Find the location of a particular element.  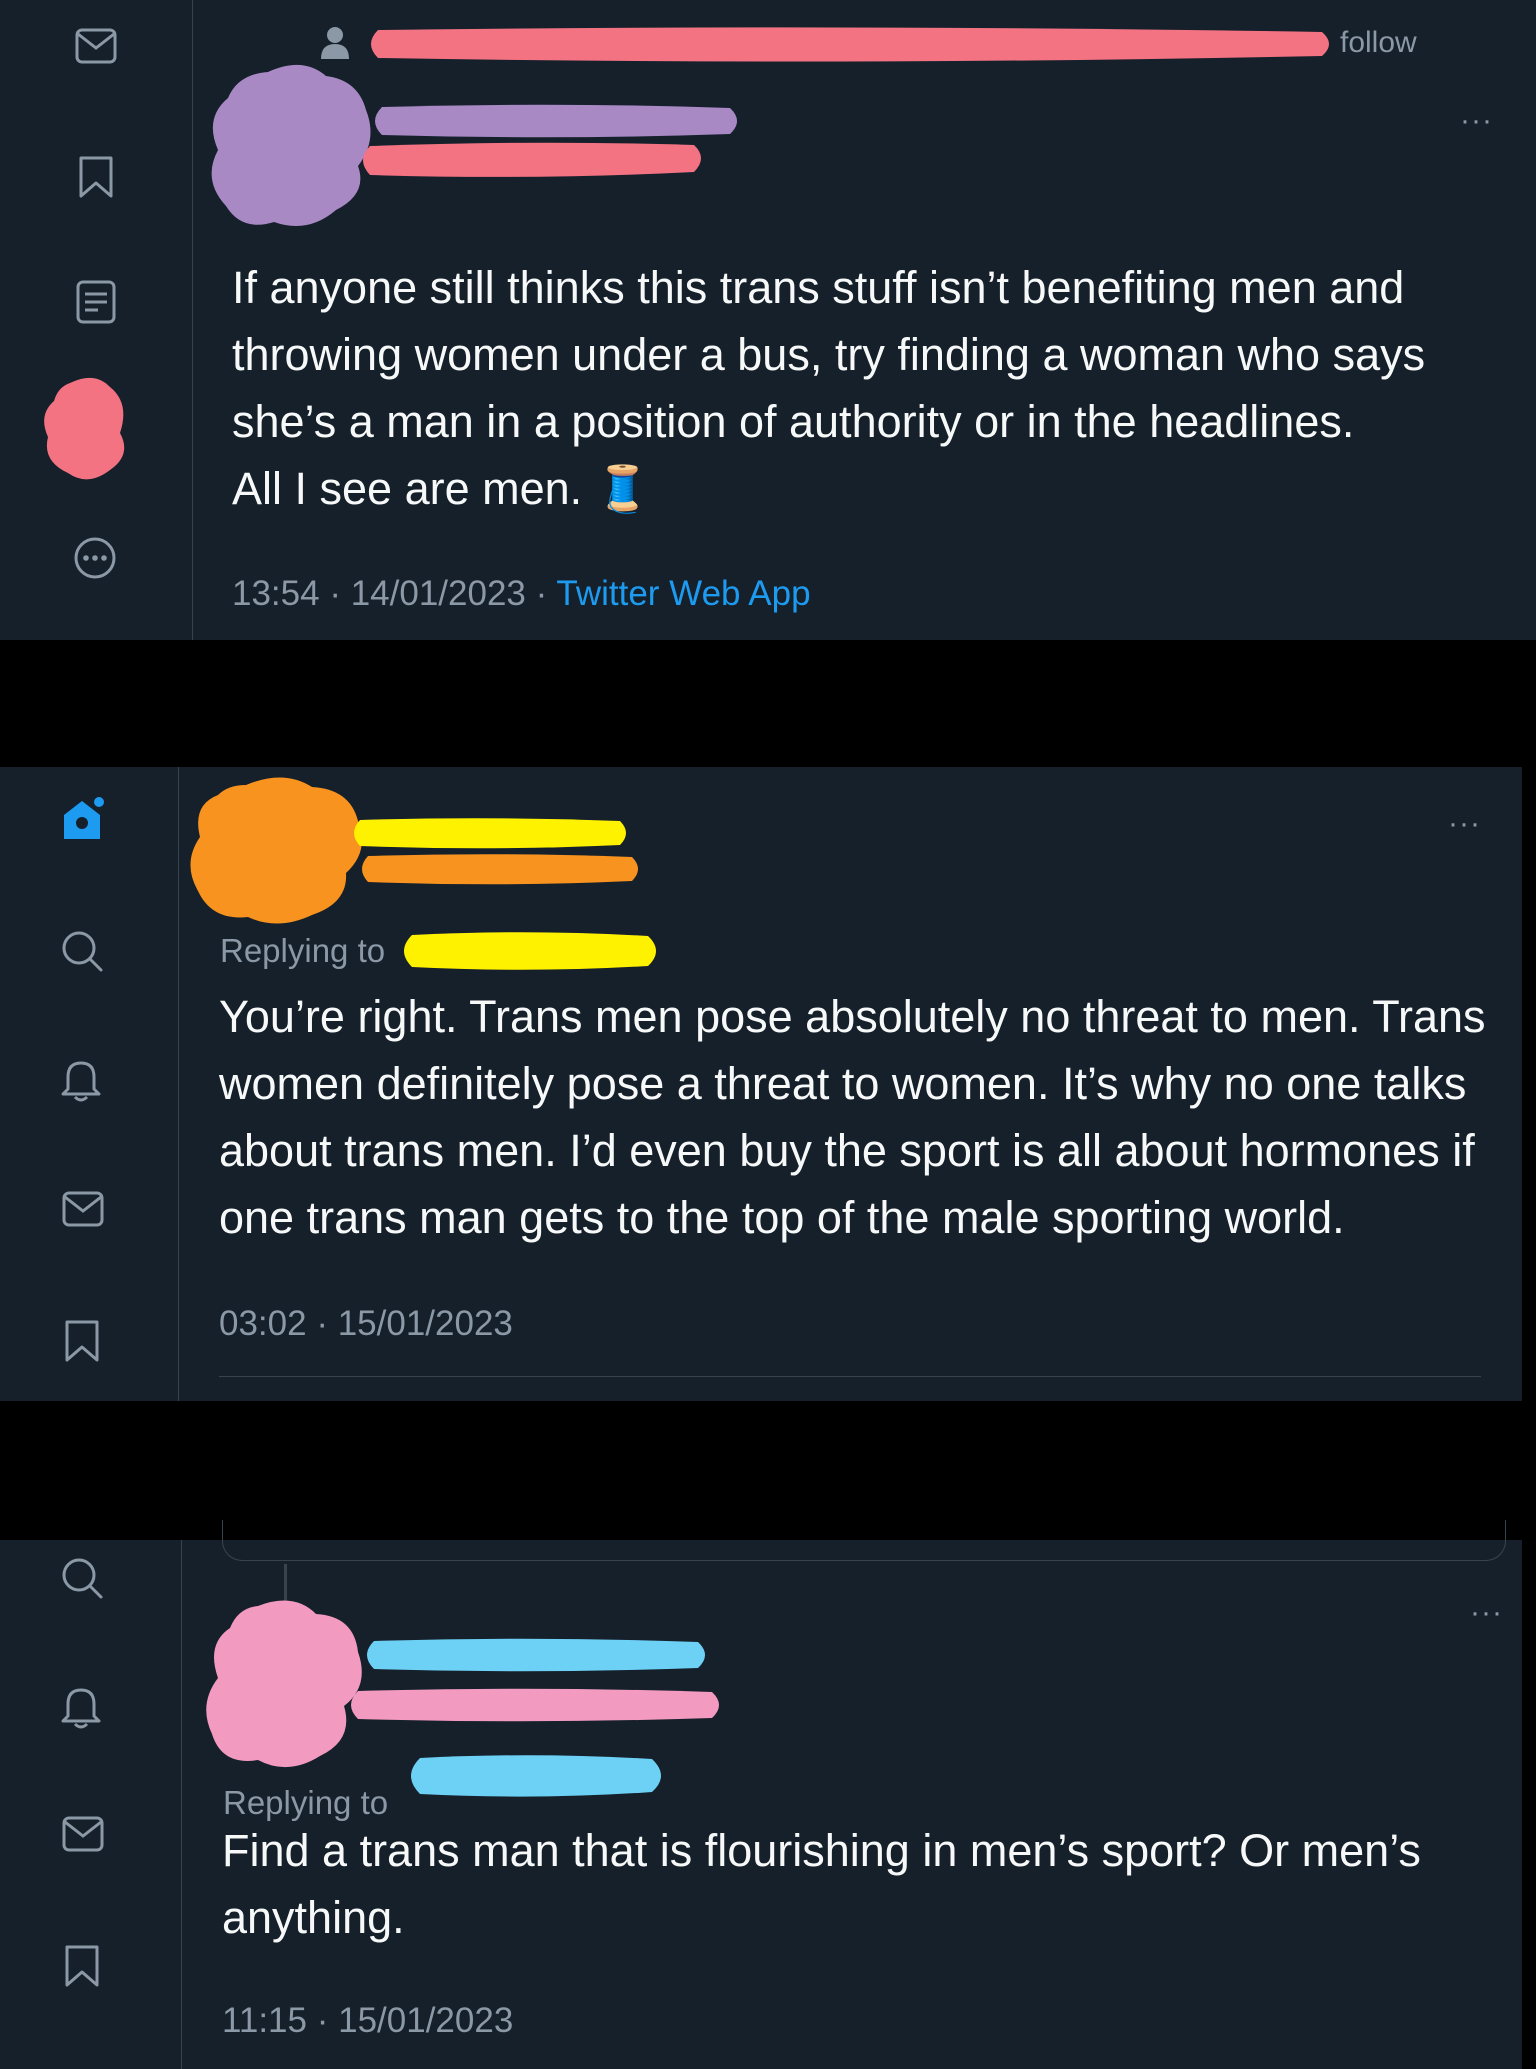

replying-to-label: Replying to is located at coordinates (303, 950).